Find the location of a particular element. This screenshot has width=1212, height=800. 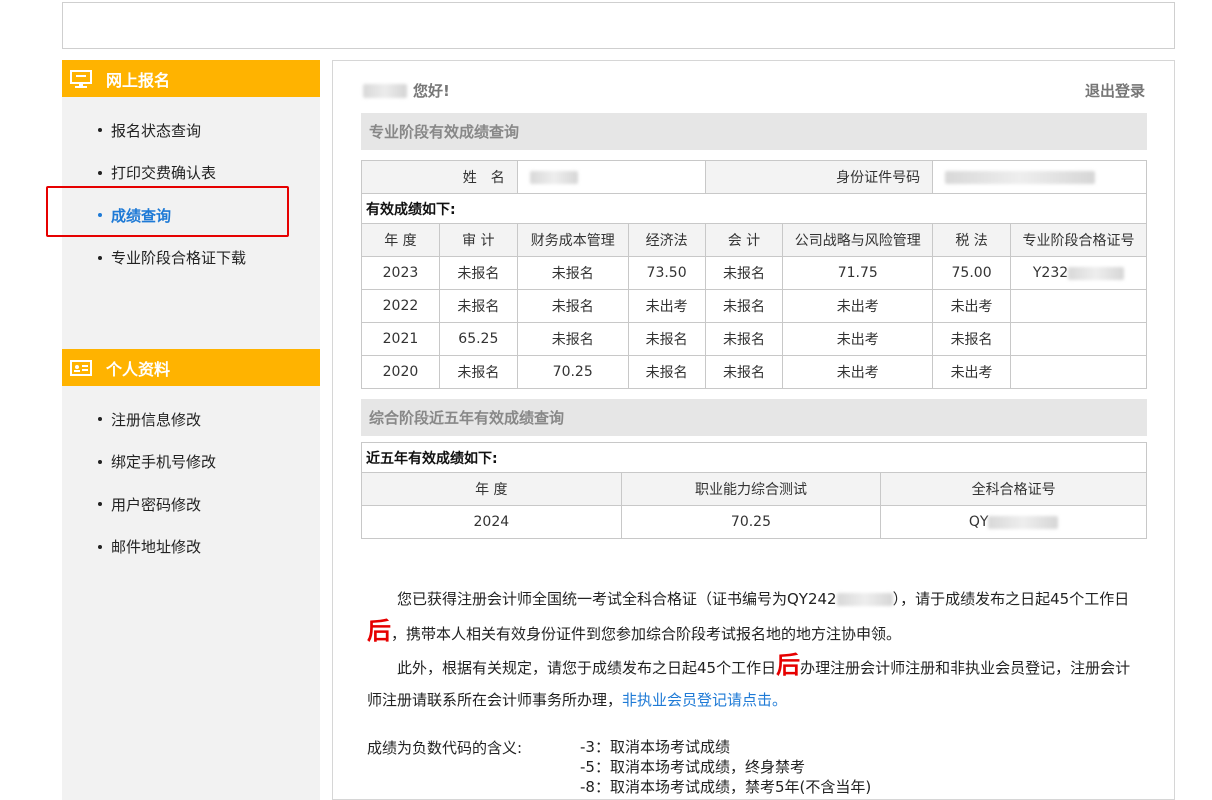

sidebar-item-edit-password: 用户密码修改 is located at coordinates (191, 504).